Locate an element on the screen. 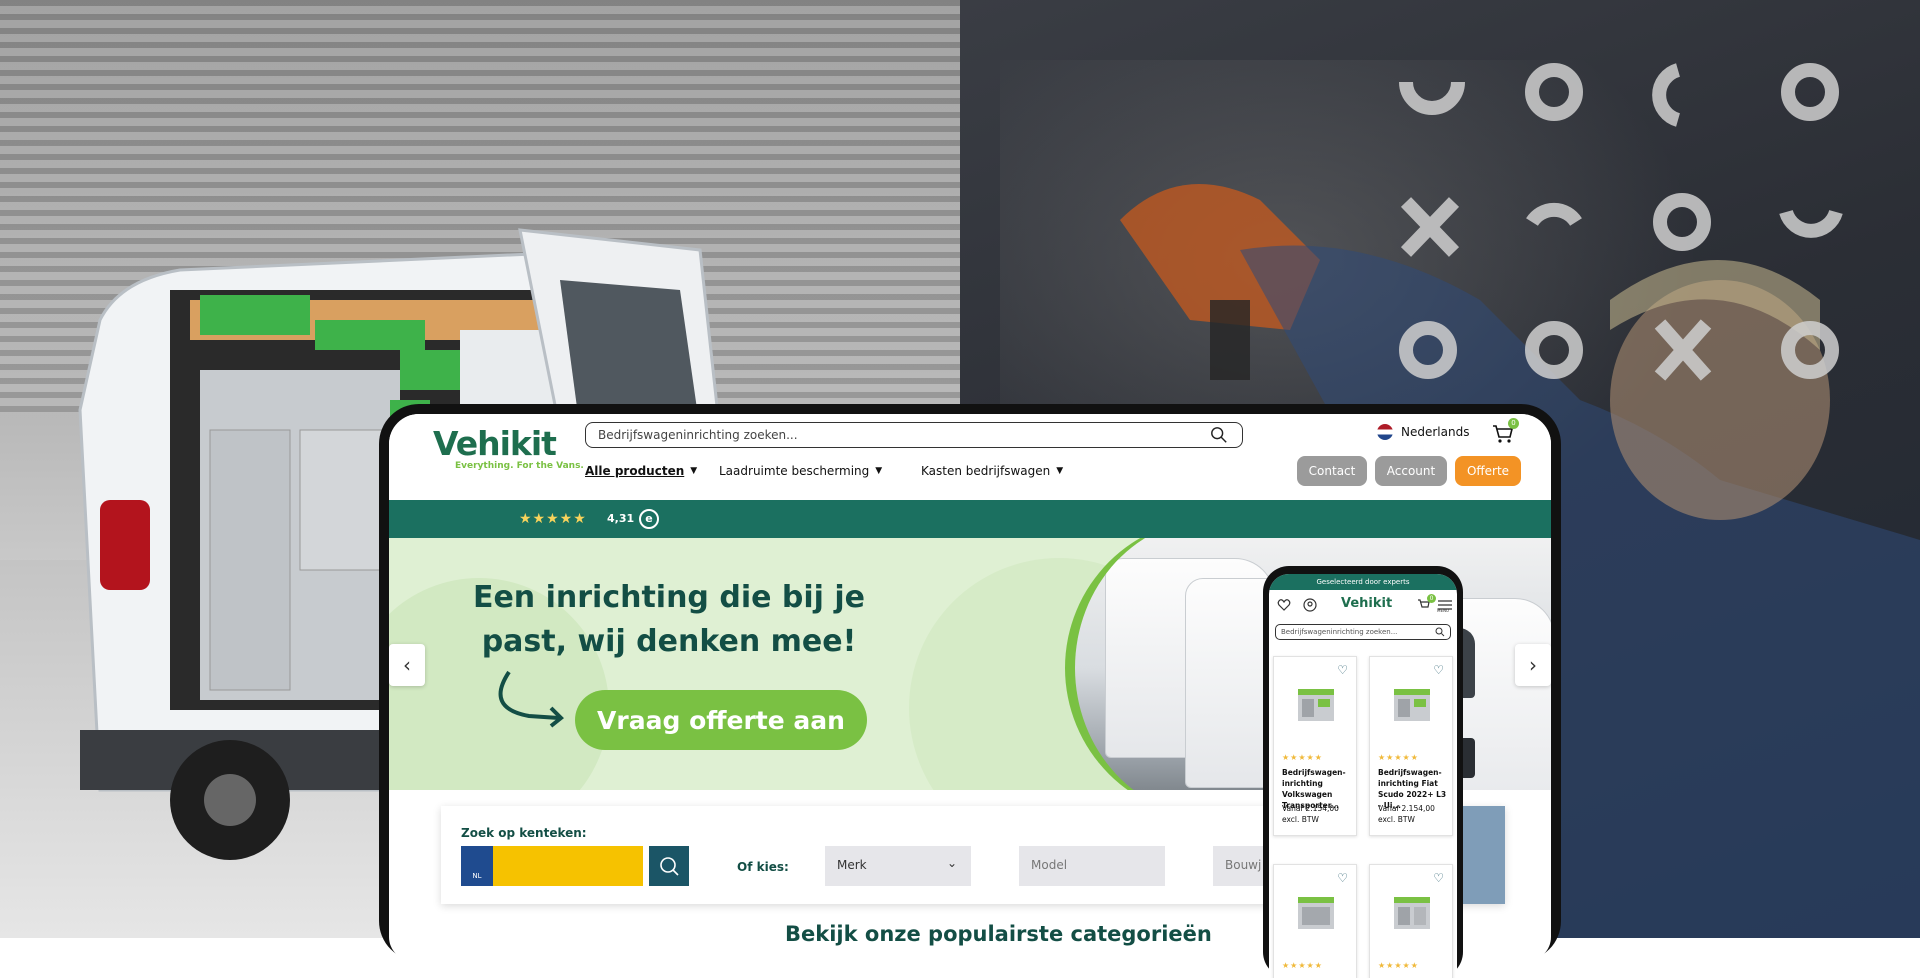 This screenshot has height=978, width=1920. offerte-button: Offerte is located at coordinates (1488, 471).